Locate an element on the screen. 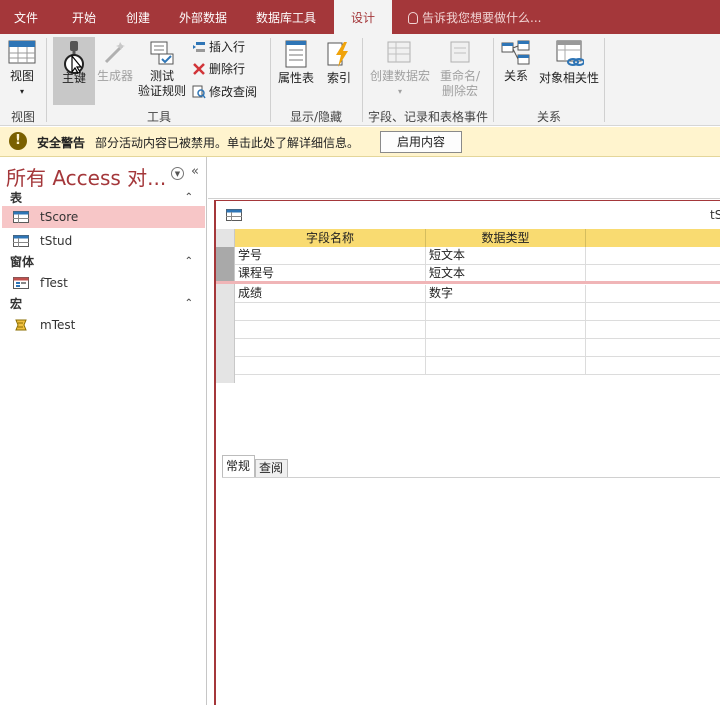 The width and height of the screenshot is (720, 705). security-warning-bar: ! 安全警告 部分活动内容已被禁用。单击此处了解详细信息。 启用内容 is located at coordinates (360, 142).